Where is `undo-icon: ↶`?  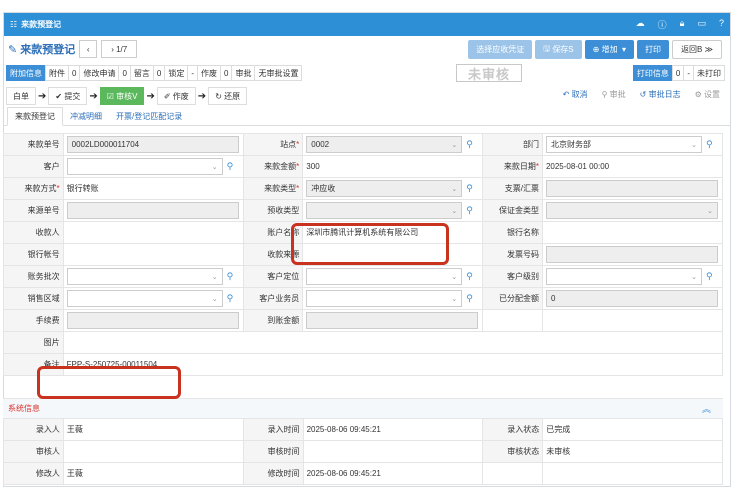 undo-icon: ↶ is located at coordinates (566, 94).